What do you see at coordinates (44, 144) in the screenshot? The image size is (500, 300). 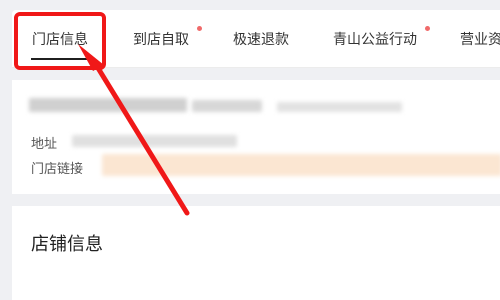 I see `address-label: 地址` at bounding box center [44, 144].